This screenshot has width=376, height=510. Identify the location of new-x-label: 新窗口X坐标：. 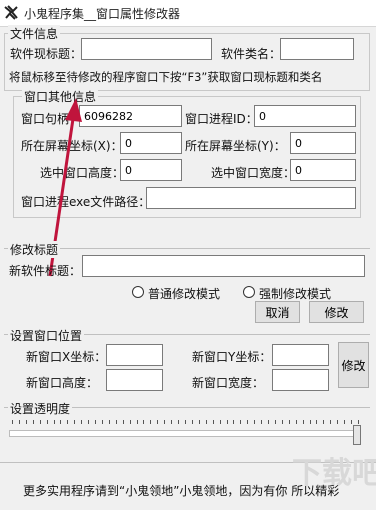
(66, 357).